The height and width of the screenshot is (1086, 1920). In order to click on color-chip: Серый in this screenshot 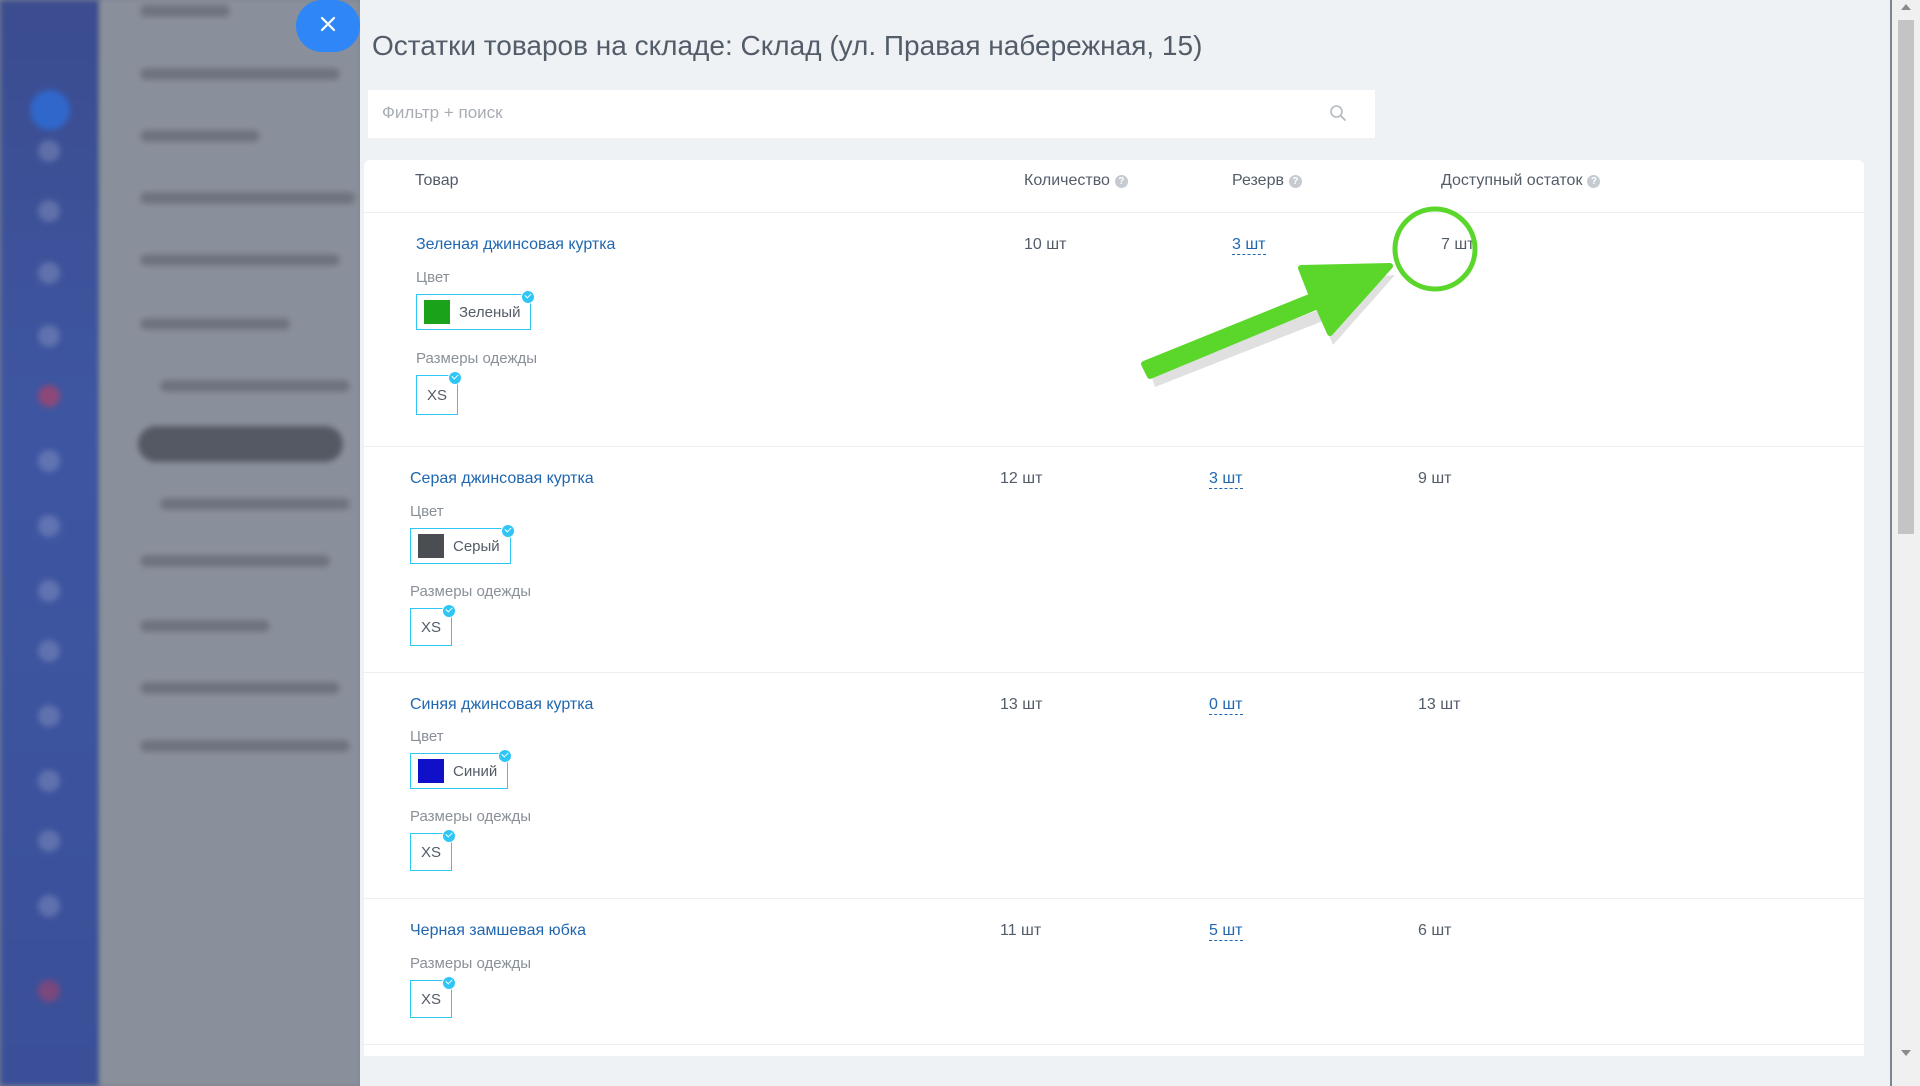, I will do `click(462, 544)`.